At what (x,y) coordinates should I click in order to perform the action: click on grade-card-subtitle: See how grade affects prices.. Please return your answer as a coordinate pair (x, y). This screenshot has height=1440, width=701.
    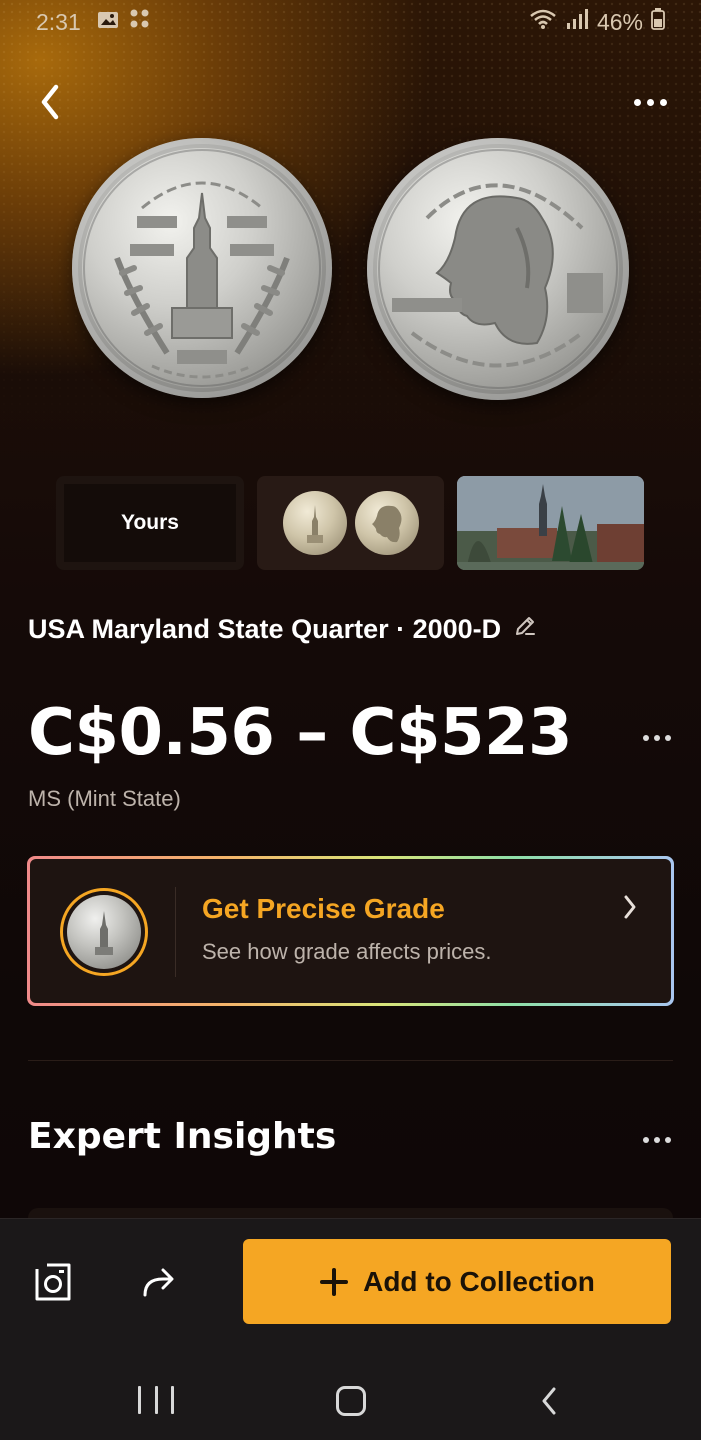
    Looking at the image, I should click on (347, 951).